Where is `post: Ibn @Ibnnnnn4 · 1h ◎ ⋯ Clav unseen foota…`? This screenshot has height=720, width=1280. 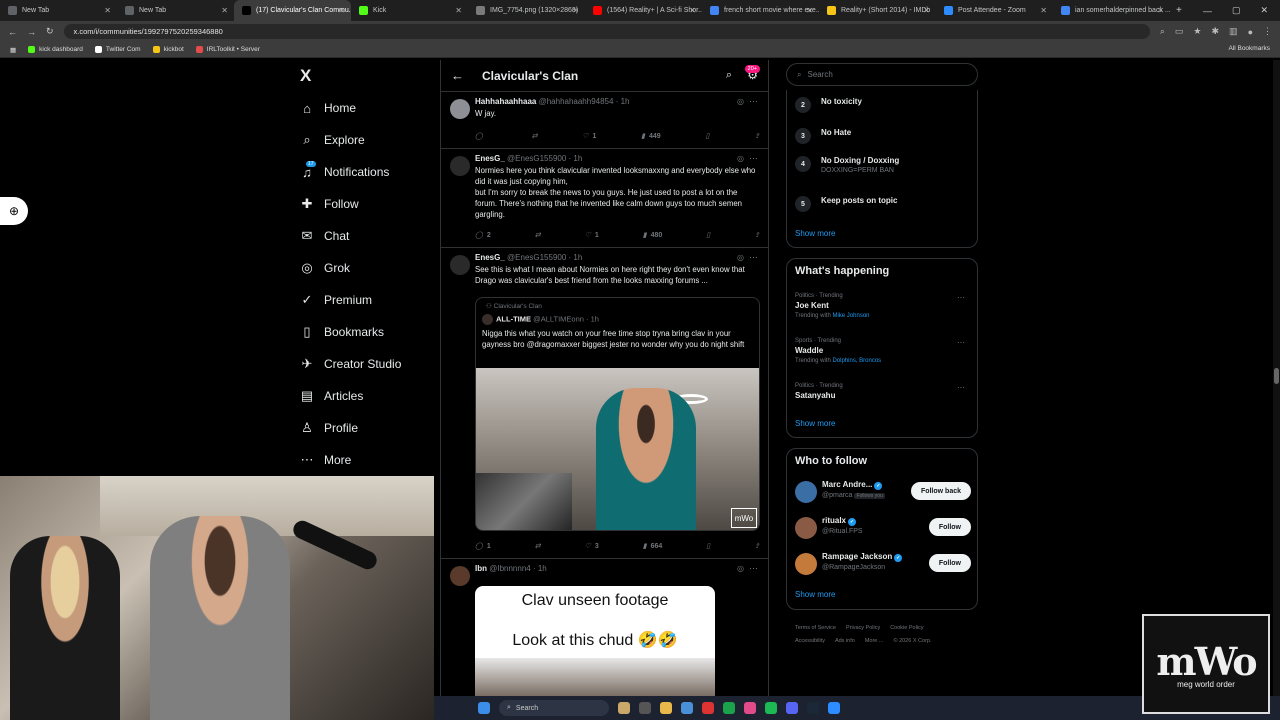 post: Ibn @Ibnnnnn4 · 1h ◎ ⋯ Clav unseen foota… is located at coordinates (604, 628).